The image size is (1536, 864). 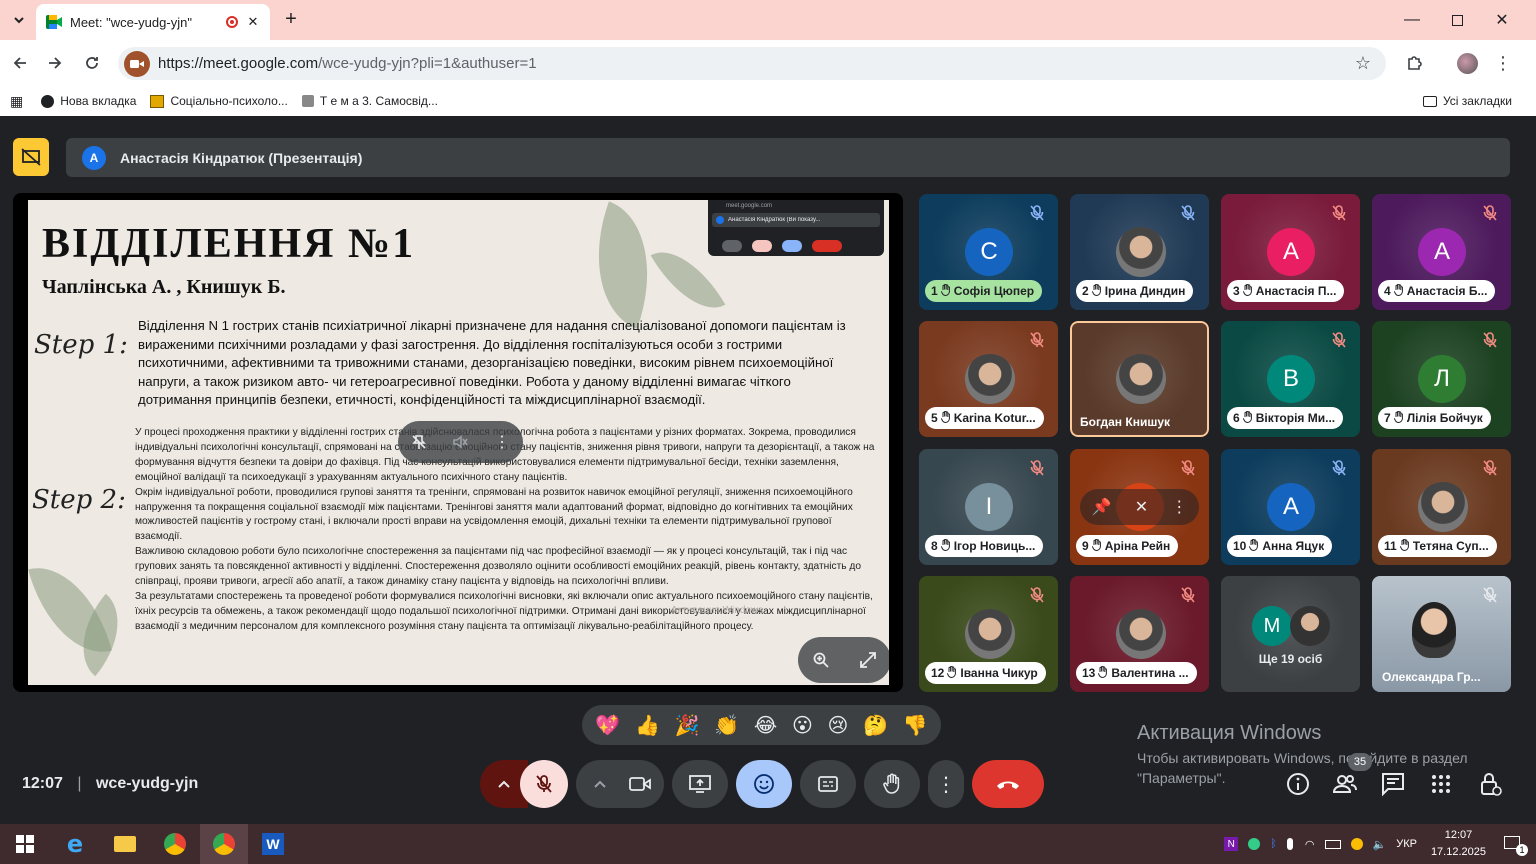 What do you see at coordinates (607, 725) in the screenshot?
I see `reaction-heart: 💖` at bounding box center [607, 725].